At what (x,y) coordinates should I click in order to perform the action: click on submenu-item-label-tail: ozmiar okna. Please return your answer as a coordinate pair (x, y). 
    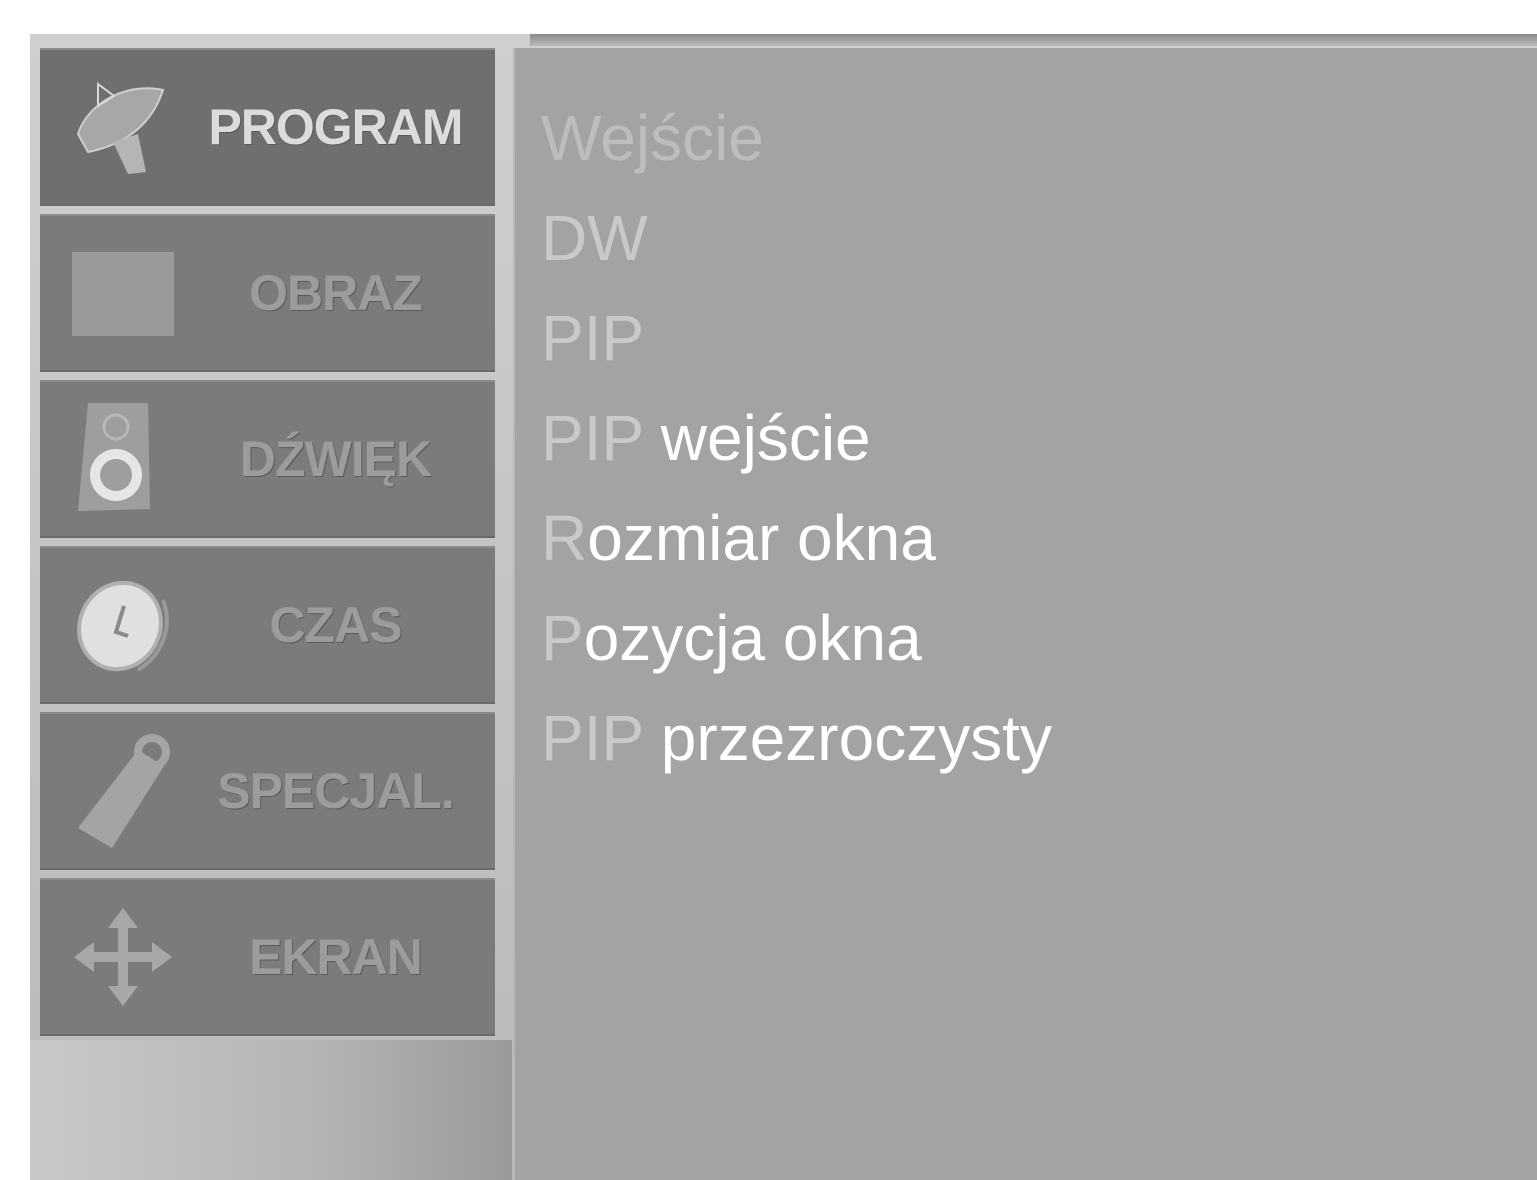
    Looking at the image, I should click on (761, 538).